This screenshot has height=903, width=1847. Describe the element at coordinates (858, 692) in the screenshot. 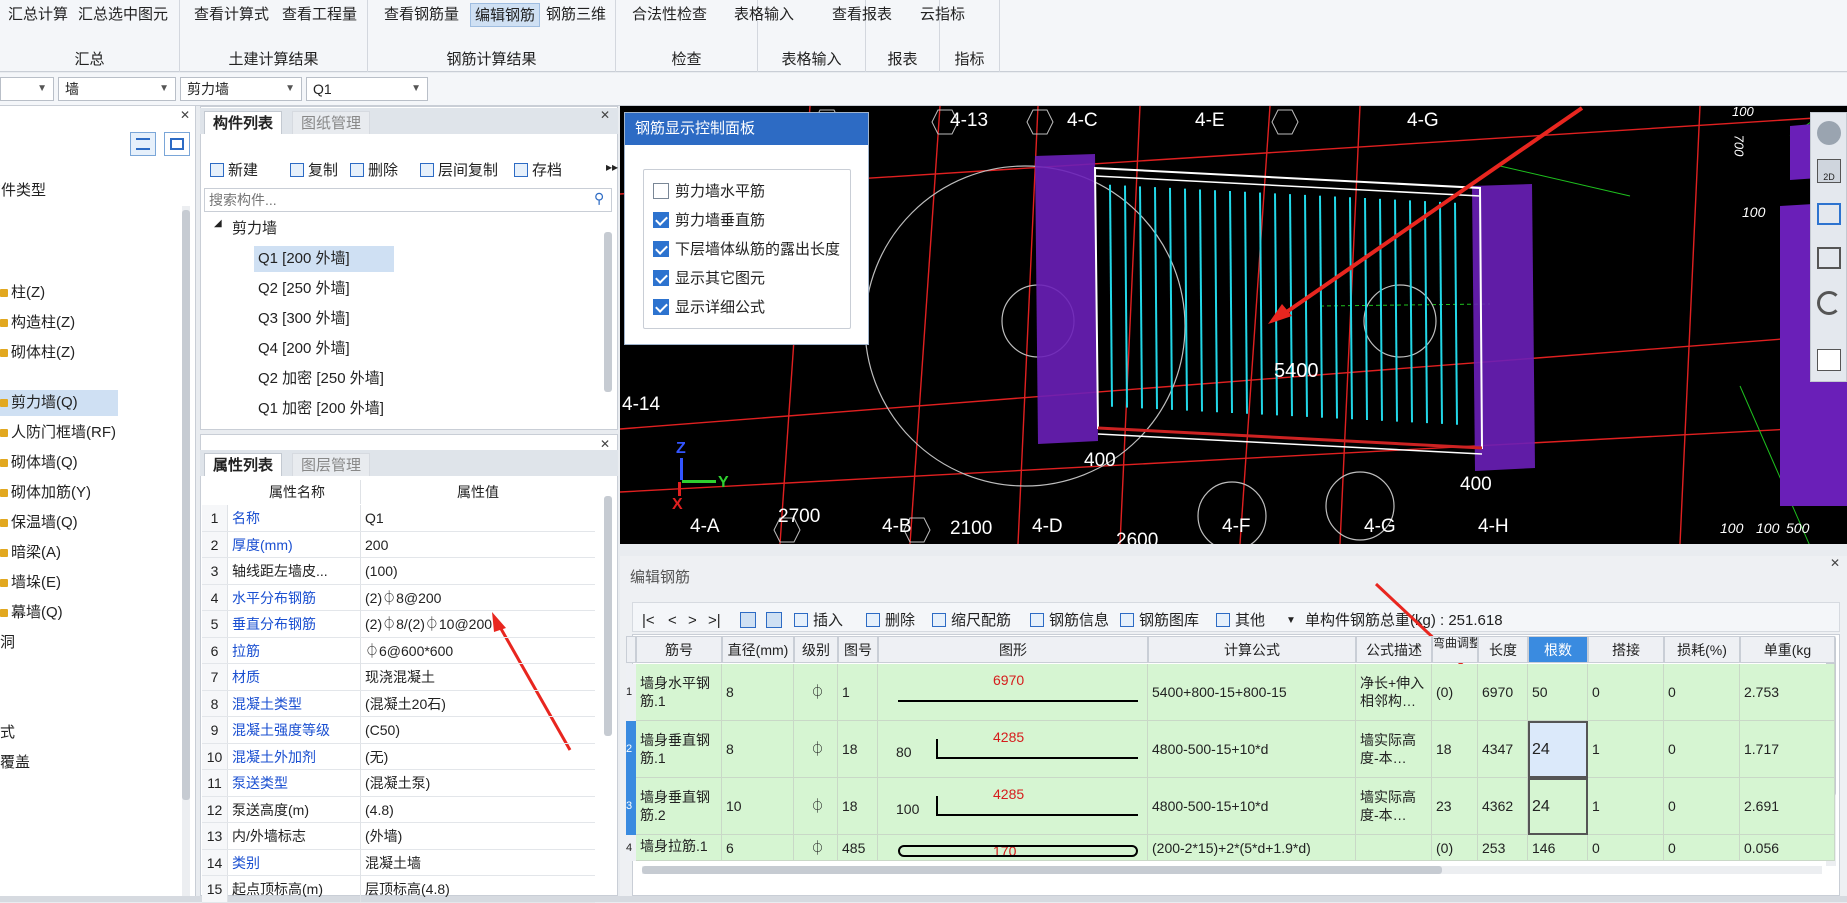

I see `grid-cell-fig: 1` at that location.